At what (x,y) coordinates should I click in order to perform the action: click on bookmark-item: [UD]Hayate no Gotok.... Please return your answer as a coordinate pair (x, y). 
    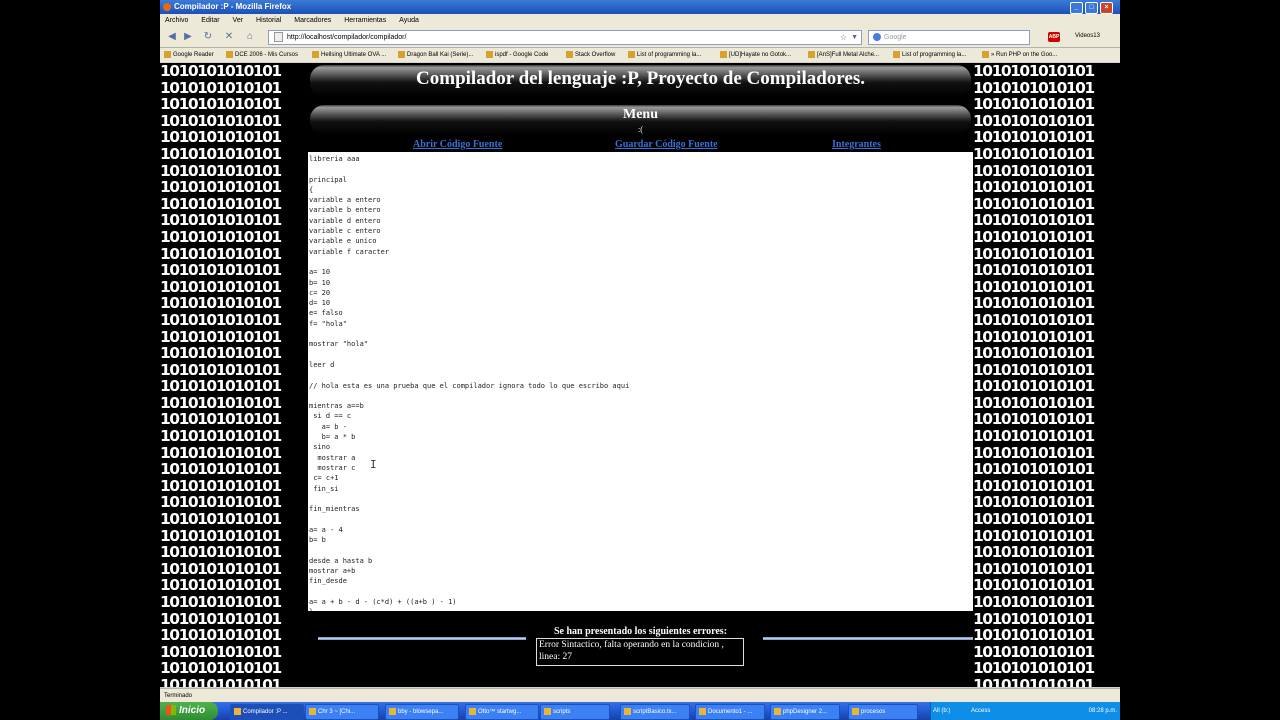
    Looking at the image, I should click on (755, 55).